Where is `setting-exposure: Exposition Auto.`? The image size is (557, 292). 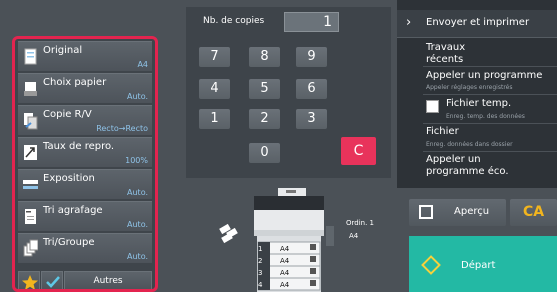
setting-exposure: Exposition Auto. is located at coordinates (85, 184).